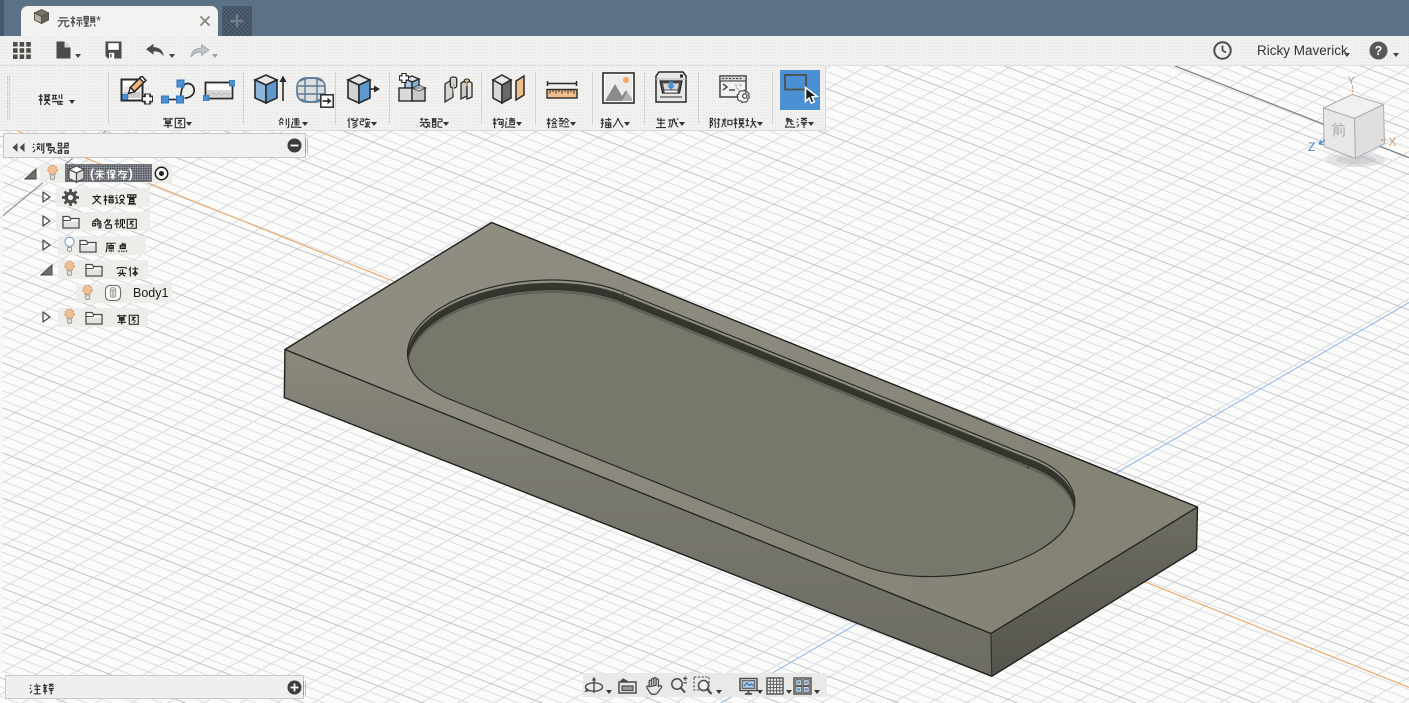  Describe the element at coordinates (1352, 81) in the screenshot. I see `svg-text: Y` at that location.